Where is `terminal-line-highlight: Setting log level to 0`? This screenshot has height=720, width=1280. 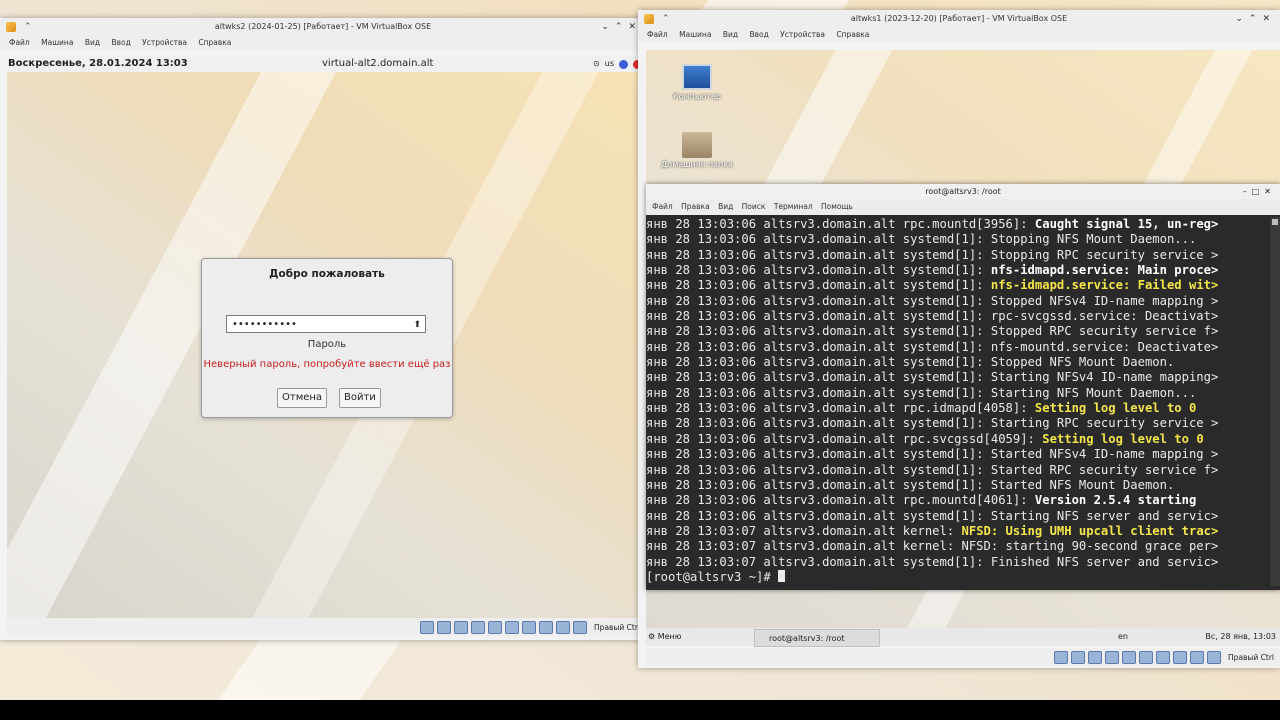
terminal-line-highlight: Setting log level to 0 is located at coordinates (1123, 438).